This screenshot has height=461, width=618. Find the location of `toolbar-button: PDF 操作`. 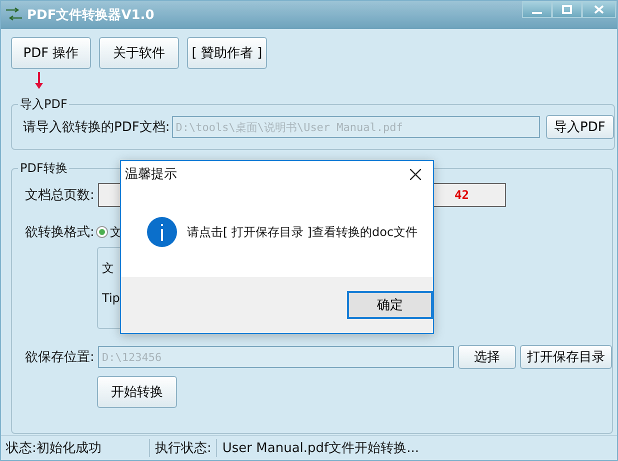

toolbar-button: PDF 操作 is located at coordinates (51, 53).